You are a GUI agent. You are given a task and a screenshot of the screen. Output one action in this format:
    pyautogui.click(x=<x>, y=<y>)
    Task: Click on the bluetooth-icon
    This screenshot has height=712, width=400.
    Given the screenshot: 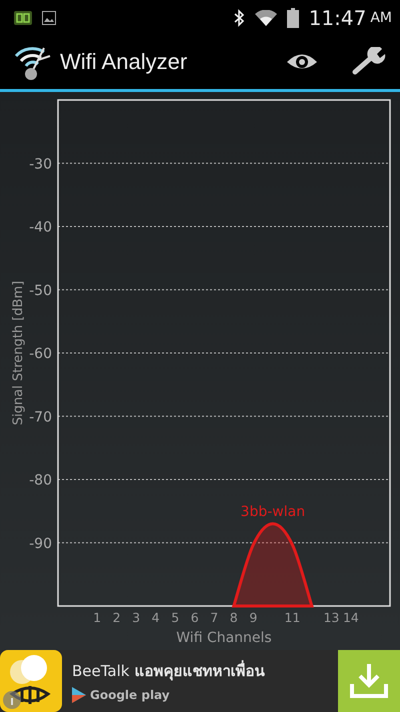 What is the action you would take?
    pyautogui.click(x=238, y=17)
    